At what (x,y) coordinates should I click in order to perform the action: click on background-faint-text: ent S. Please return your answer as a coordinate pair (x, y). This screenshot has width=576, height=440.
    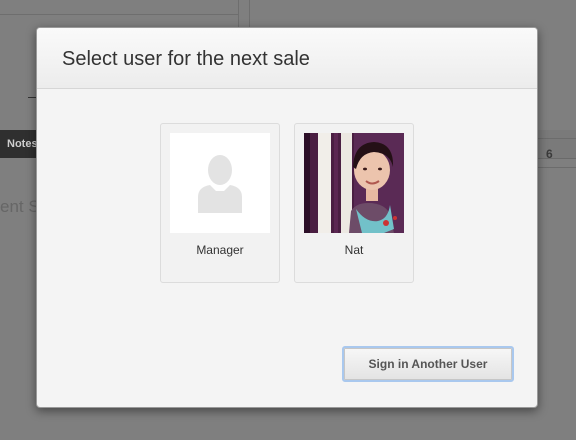
    Looking at the image, I should click on (20, 206).